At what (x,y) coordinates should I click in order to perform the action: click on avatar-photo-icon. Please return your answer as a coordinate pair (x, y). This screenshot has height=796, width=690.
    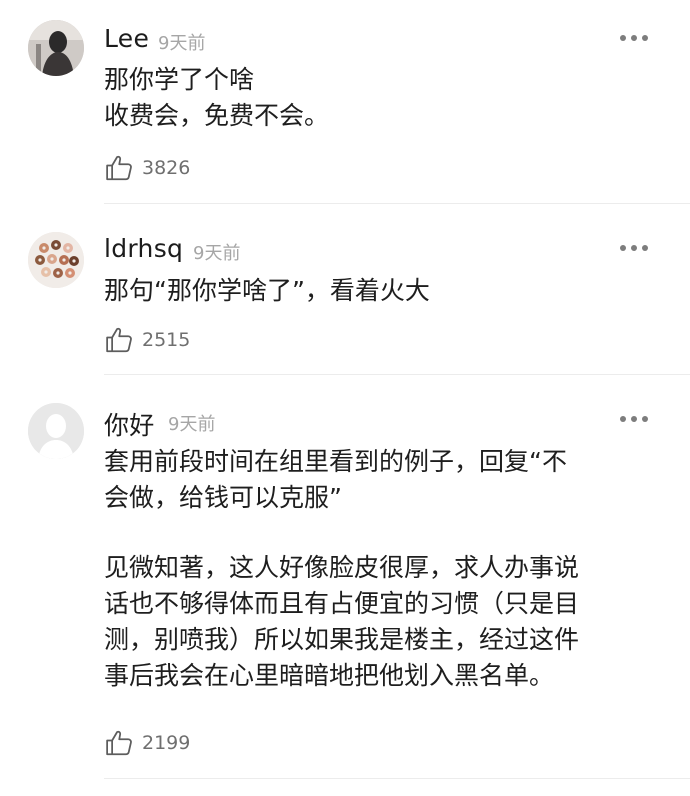
    Looking at the image, I should click on (56, 48).